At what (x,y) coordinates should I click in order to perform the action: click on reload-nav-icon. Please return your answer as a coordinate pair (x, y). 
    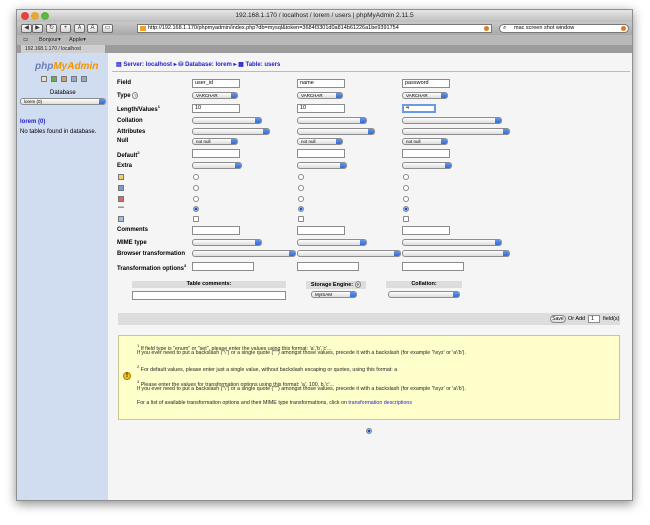
    Looking at the image, I should click on (84, 79).